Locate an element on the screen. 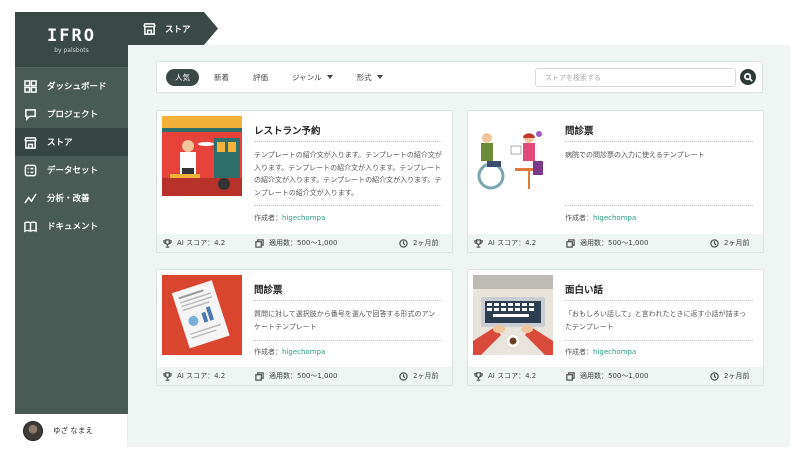  dataset-icon is located at coordinates (30, 170).